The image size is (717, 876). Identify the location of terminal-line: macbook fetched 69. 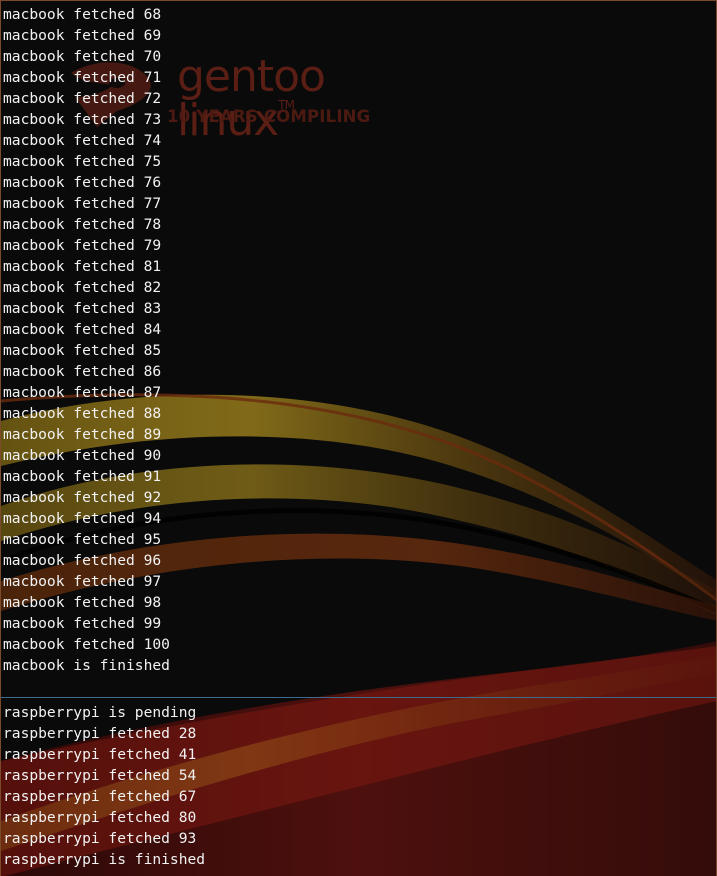
(82, 35).